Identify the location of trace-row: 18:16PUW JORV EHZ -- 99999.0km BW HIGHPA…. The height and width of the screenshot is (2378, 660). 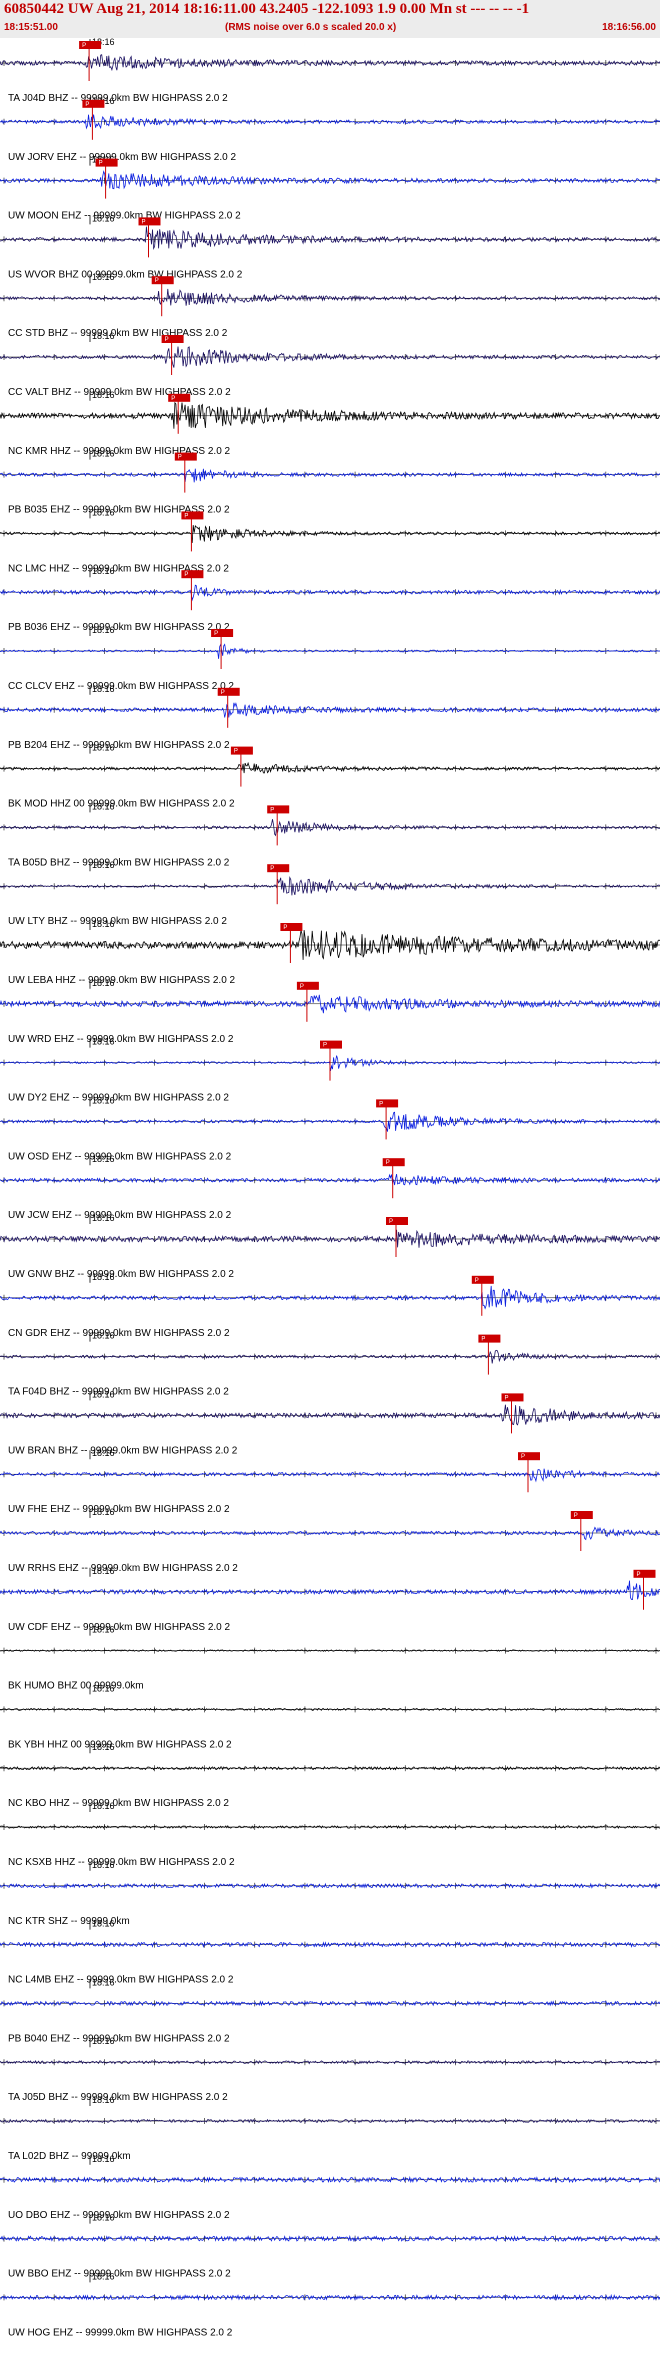
(330, 129).